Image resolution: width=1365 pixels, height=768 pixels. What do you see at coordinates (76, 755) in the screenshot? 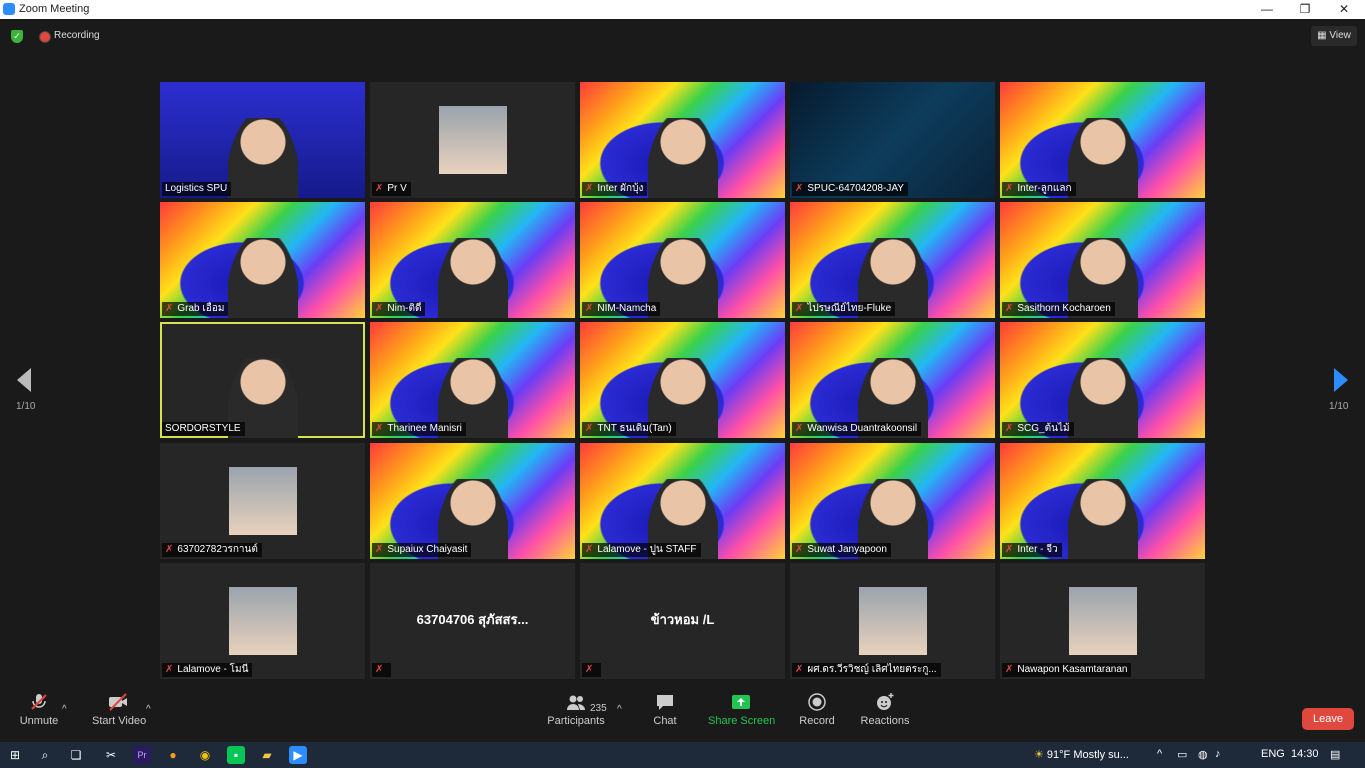
I see `task-view-icon: ❏` at bounding box center [76, 755].